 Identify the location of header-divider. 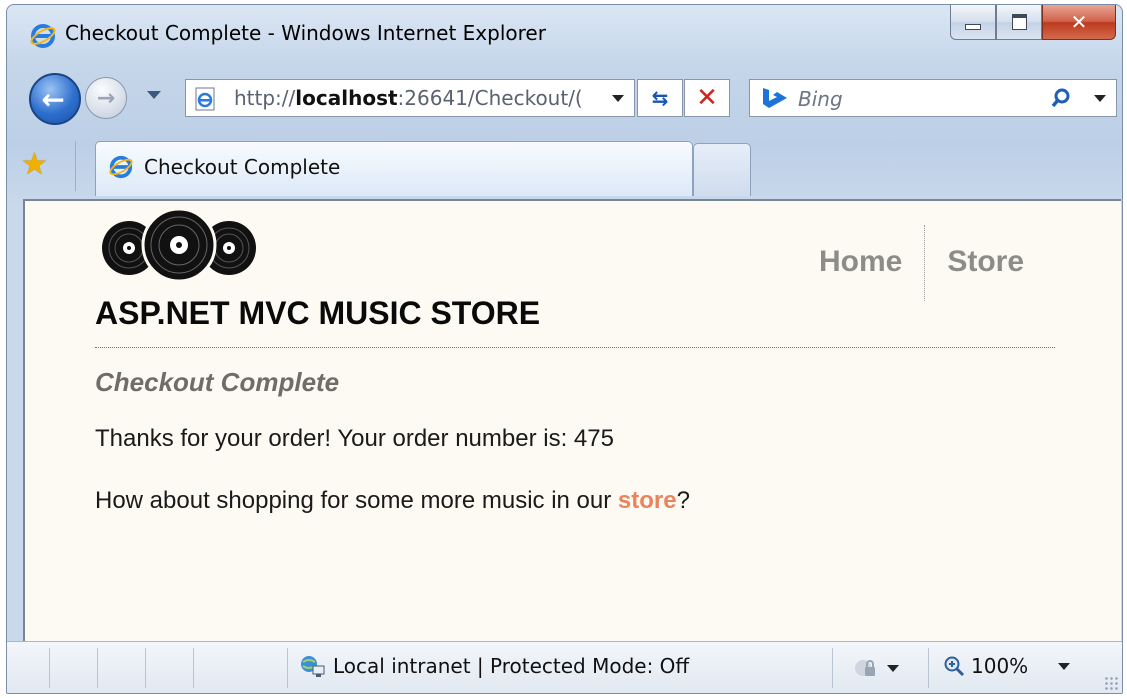
(575, 347).